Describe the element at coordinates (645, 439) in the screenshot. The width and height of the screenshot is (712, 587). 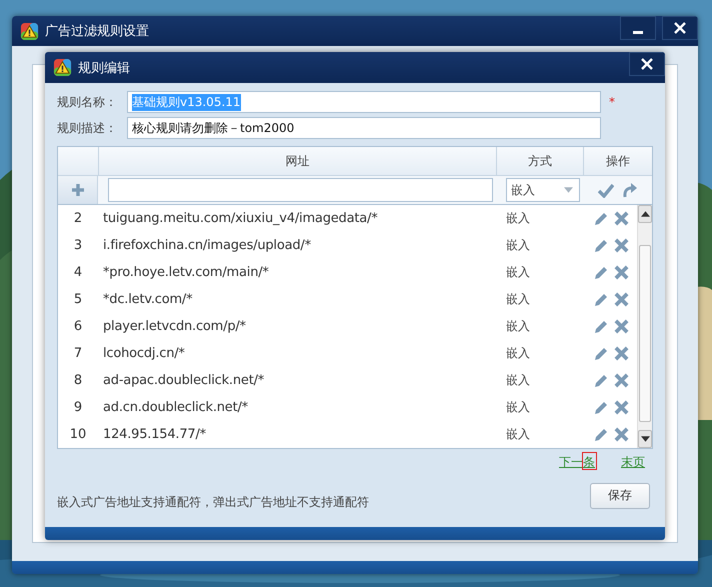
I see `down-arrow-icon` at that location.